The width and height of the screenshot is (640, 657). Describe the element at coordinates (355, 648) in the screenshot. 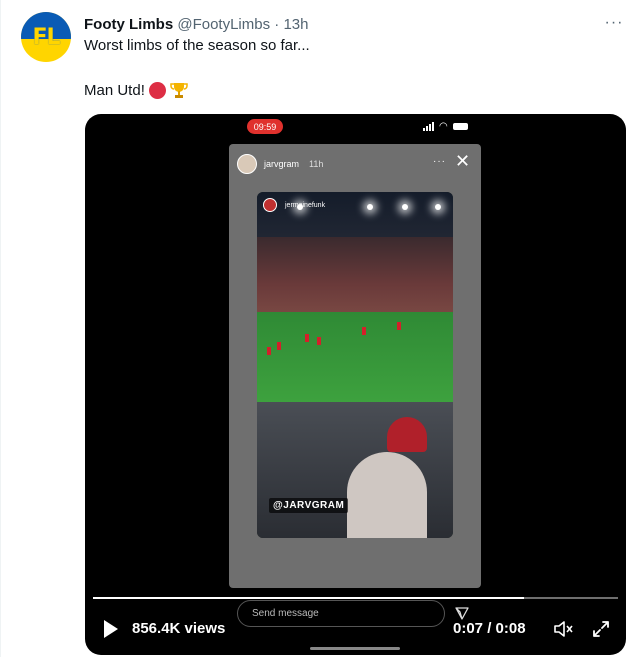

I see `phone-home-indicator` at that location.